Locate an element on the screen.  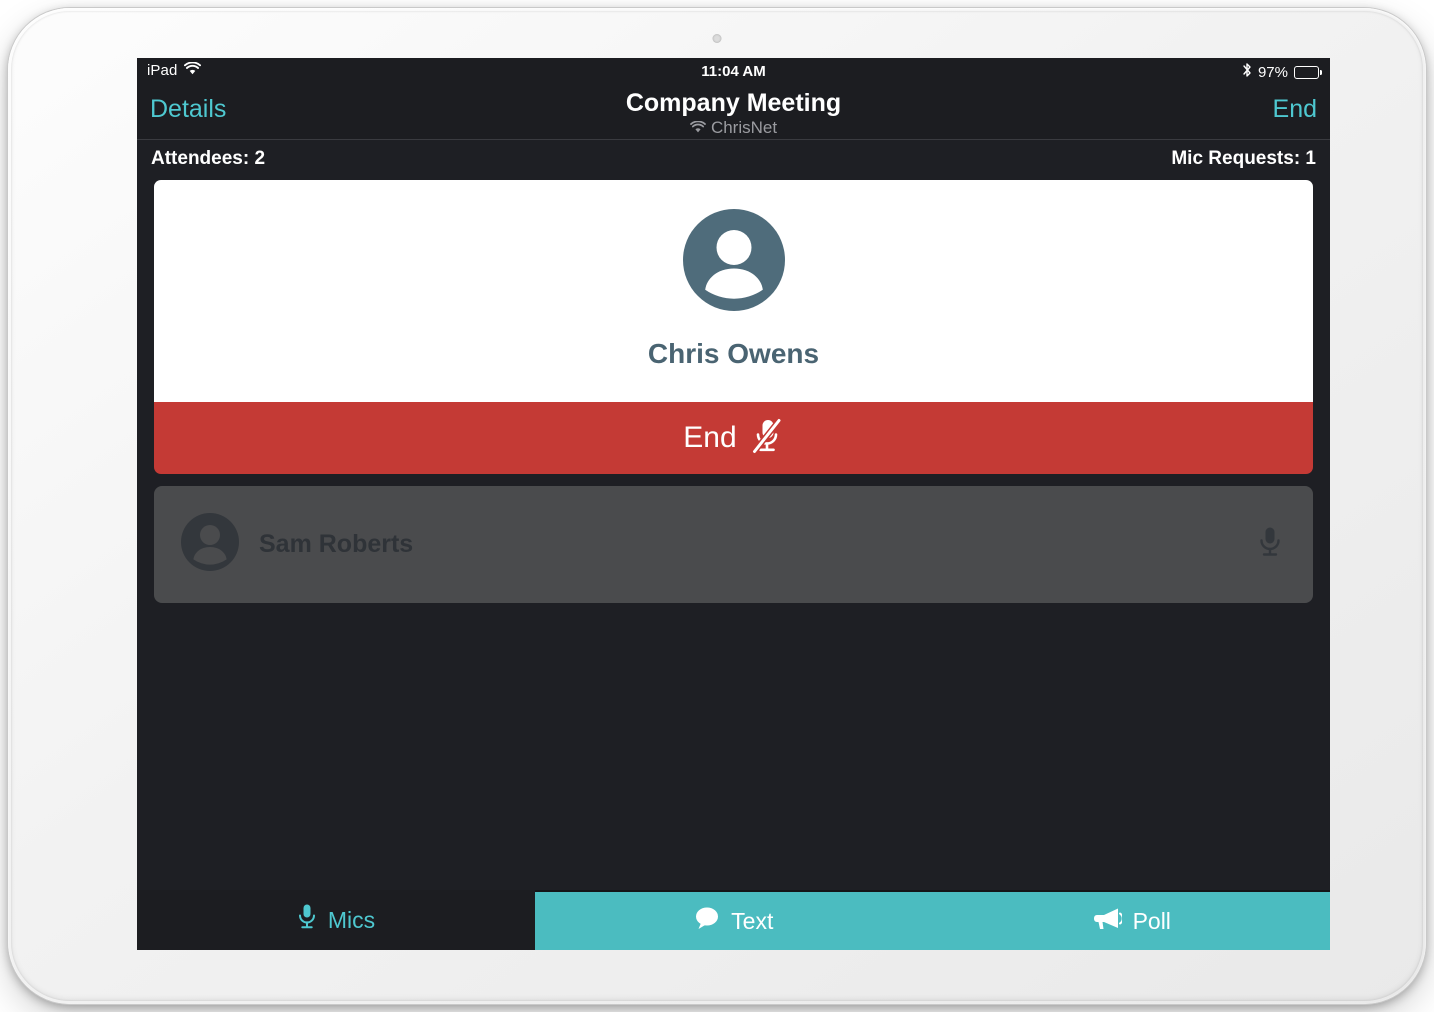
megaphone-icon is located at coordinates (1108, 921).